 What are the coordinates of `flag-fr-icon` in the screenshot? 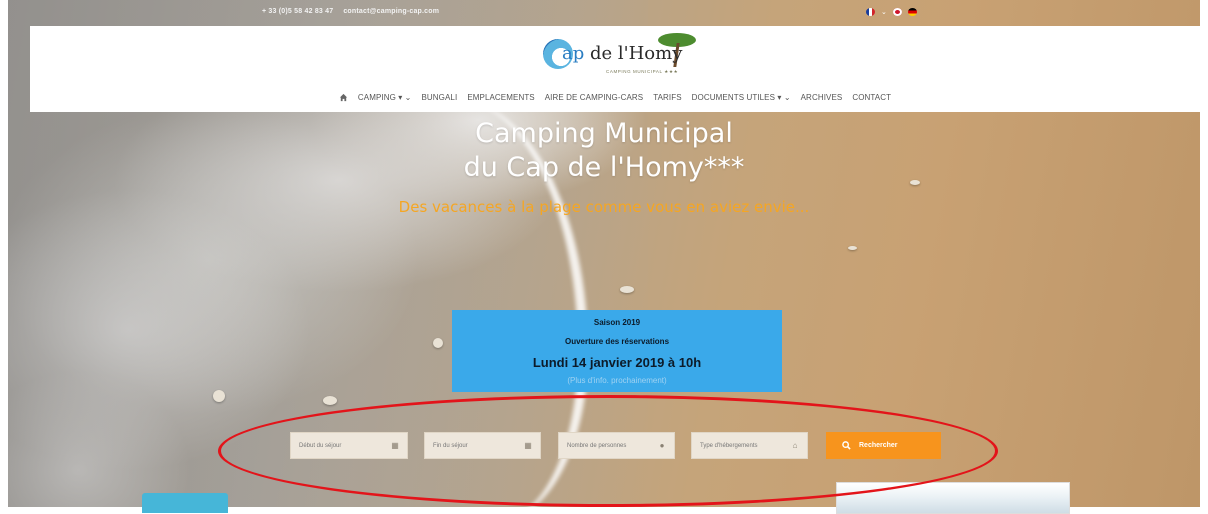 It's located at (870, 12).